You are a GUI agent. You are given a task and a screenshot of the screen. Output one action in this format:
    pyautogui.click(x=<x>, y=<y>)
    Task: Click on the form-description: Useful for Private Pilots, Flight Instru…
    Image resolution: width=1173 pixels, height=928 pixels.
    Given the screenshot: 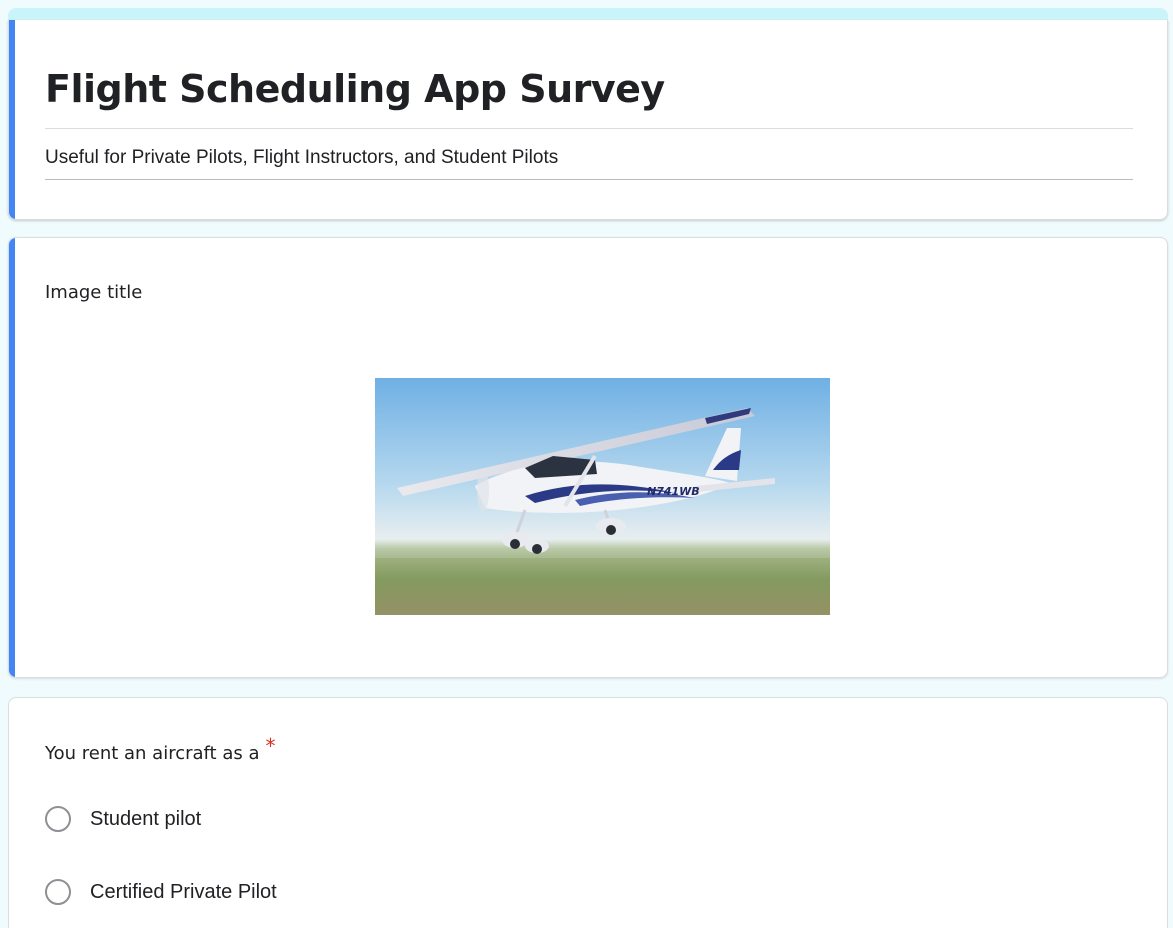 What is the action you would take?
    pyautogui.click(x=589, y=162)
    